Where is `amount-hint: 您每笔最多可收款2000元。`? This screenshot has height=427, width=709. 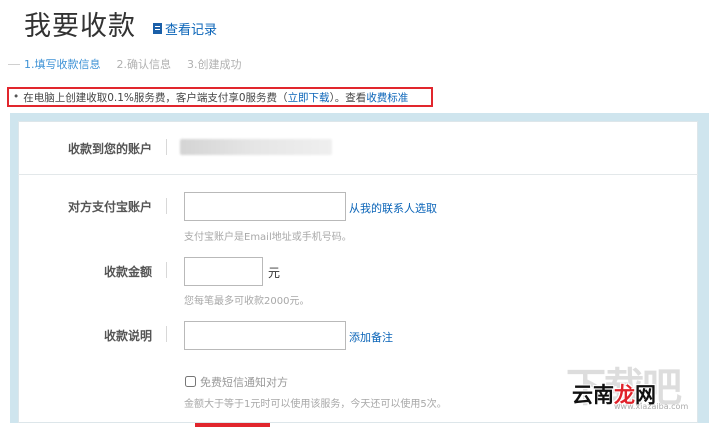
amount-hint: 您每笔最多可收款2000元。 is located at coordinates (247, 301).